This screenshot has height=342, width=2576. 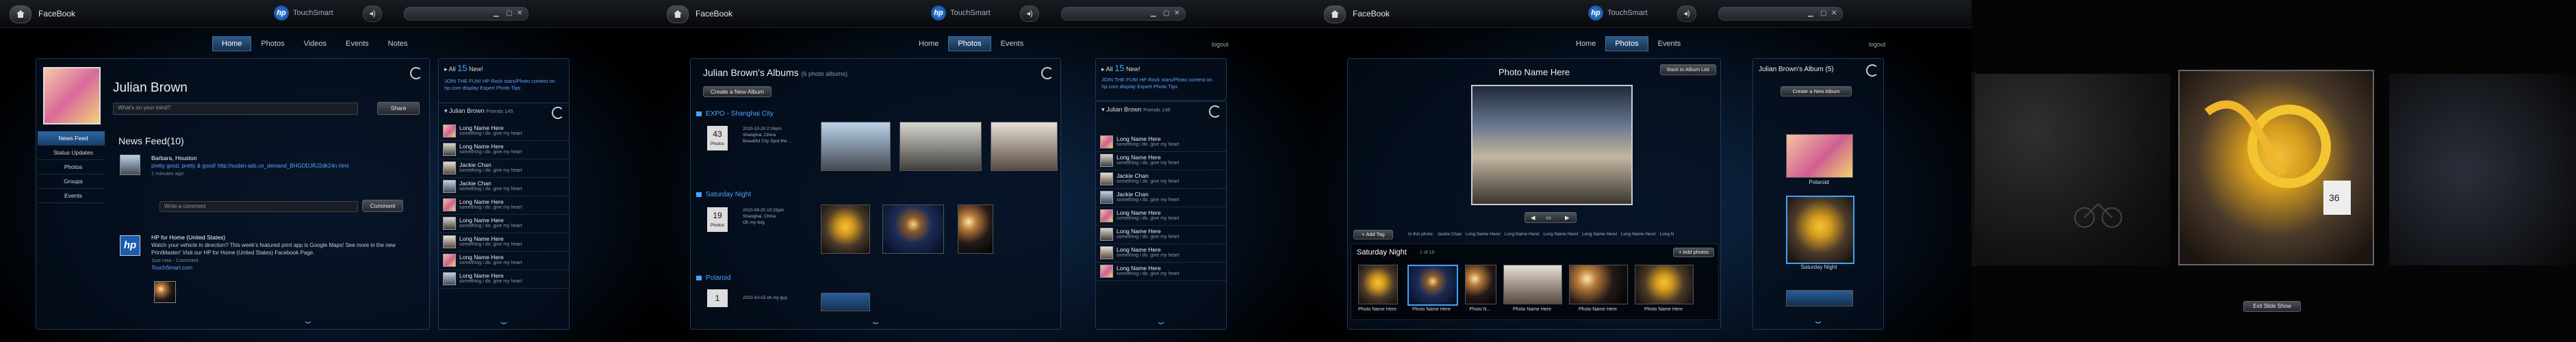 I want to click on tag: Jackie Chan, so click(x=1450, y=235).